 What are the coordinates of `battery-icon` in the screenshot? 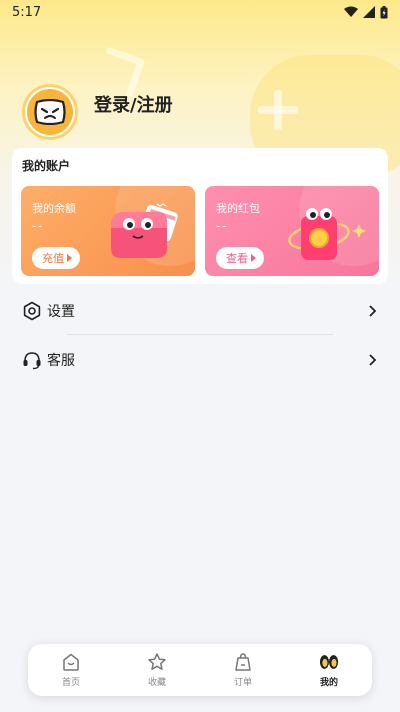 It's located at (384, 11).